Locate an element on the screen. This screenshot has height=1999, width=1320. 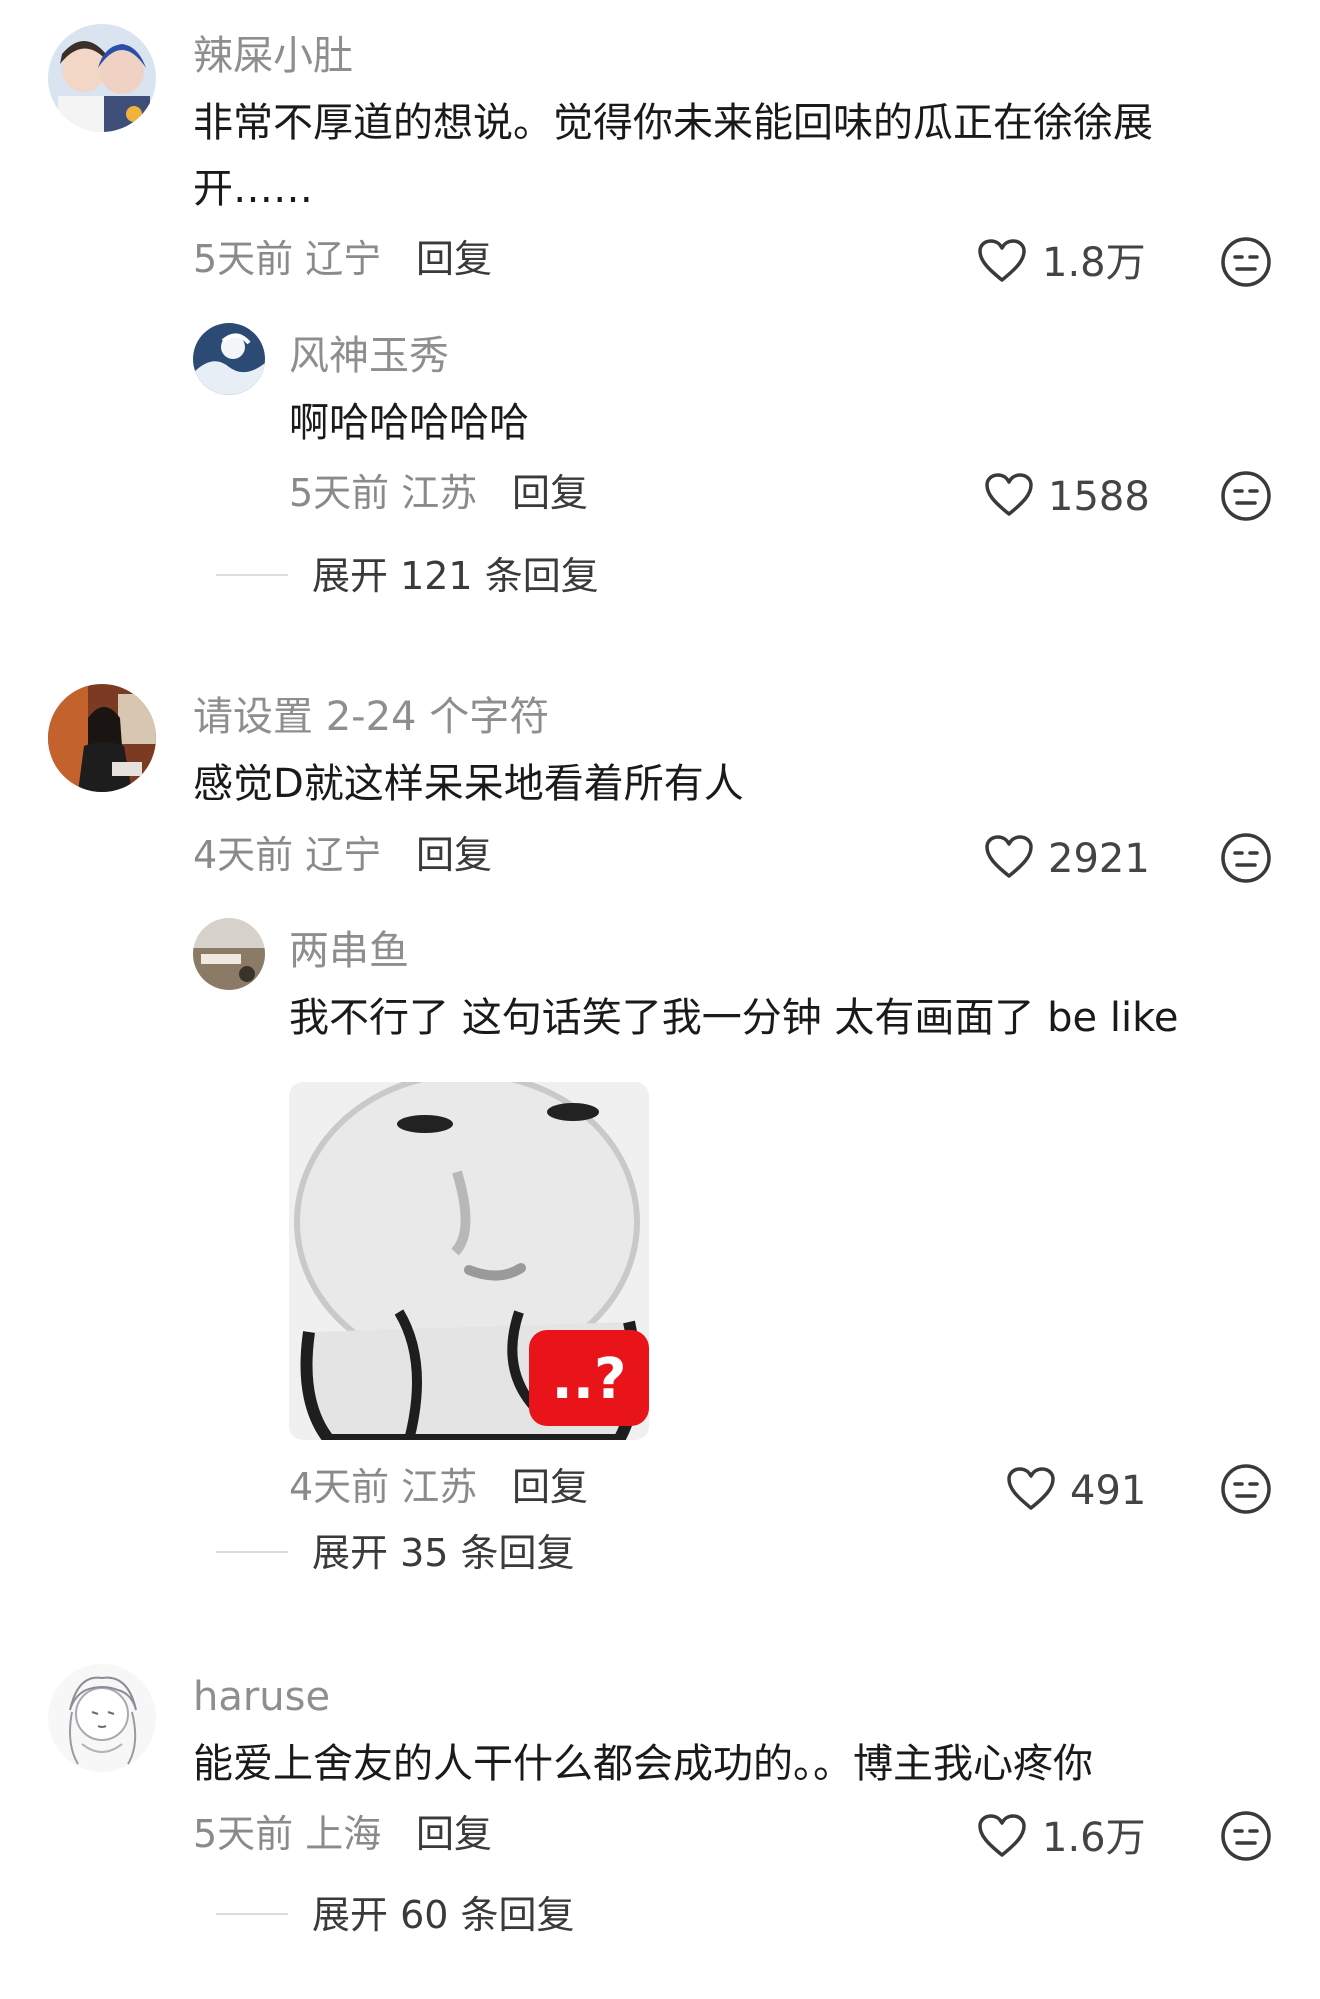
comment-time-location: 5天前 辽宁 is located at coordinates (287, 259).